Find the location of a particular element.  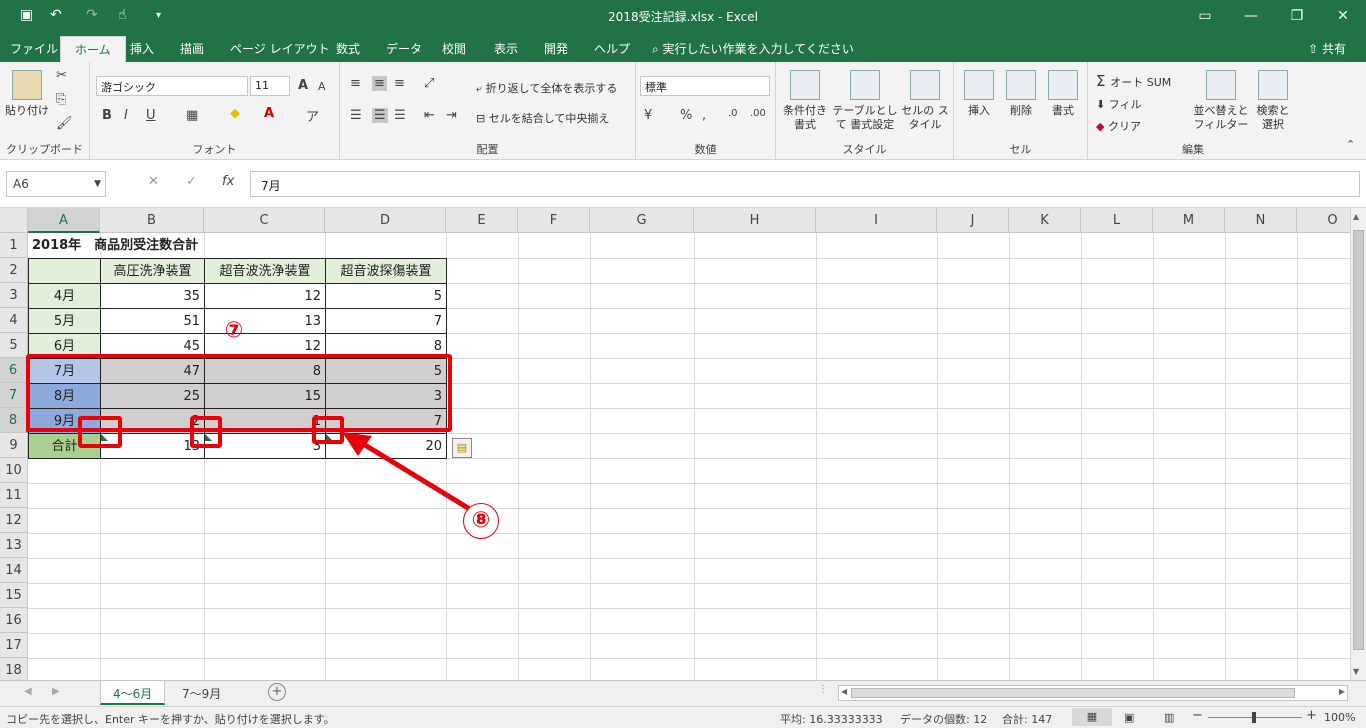

tab-insert: 挿入 is located at coordinates (142, 48).